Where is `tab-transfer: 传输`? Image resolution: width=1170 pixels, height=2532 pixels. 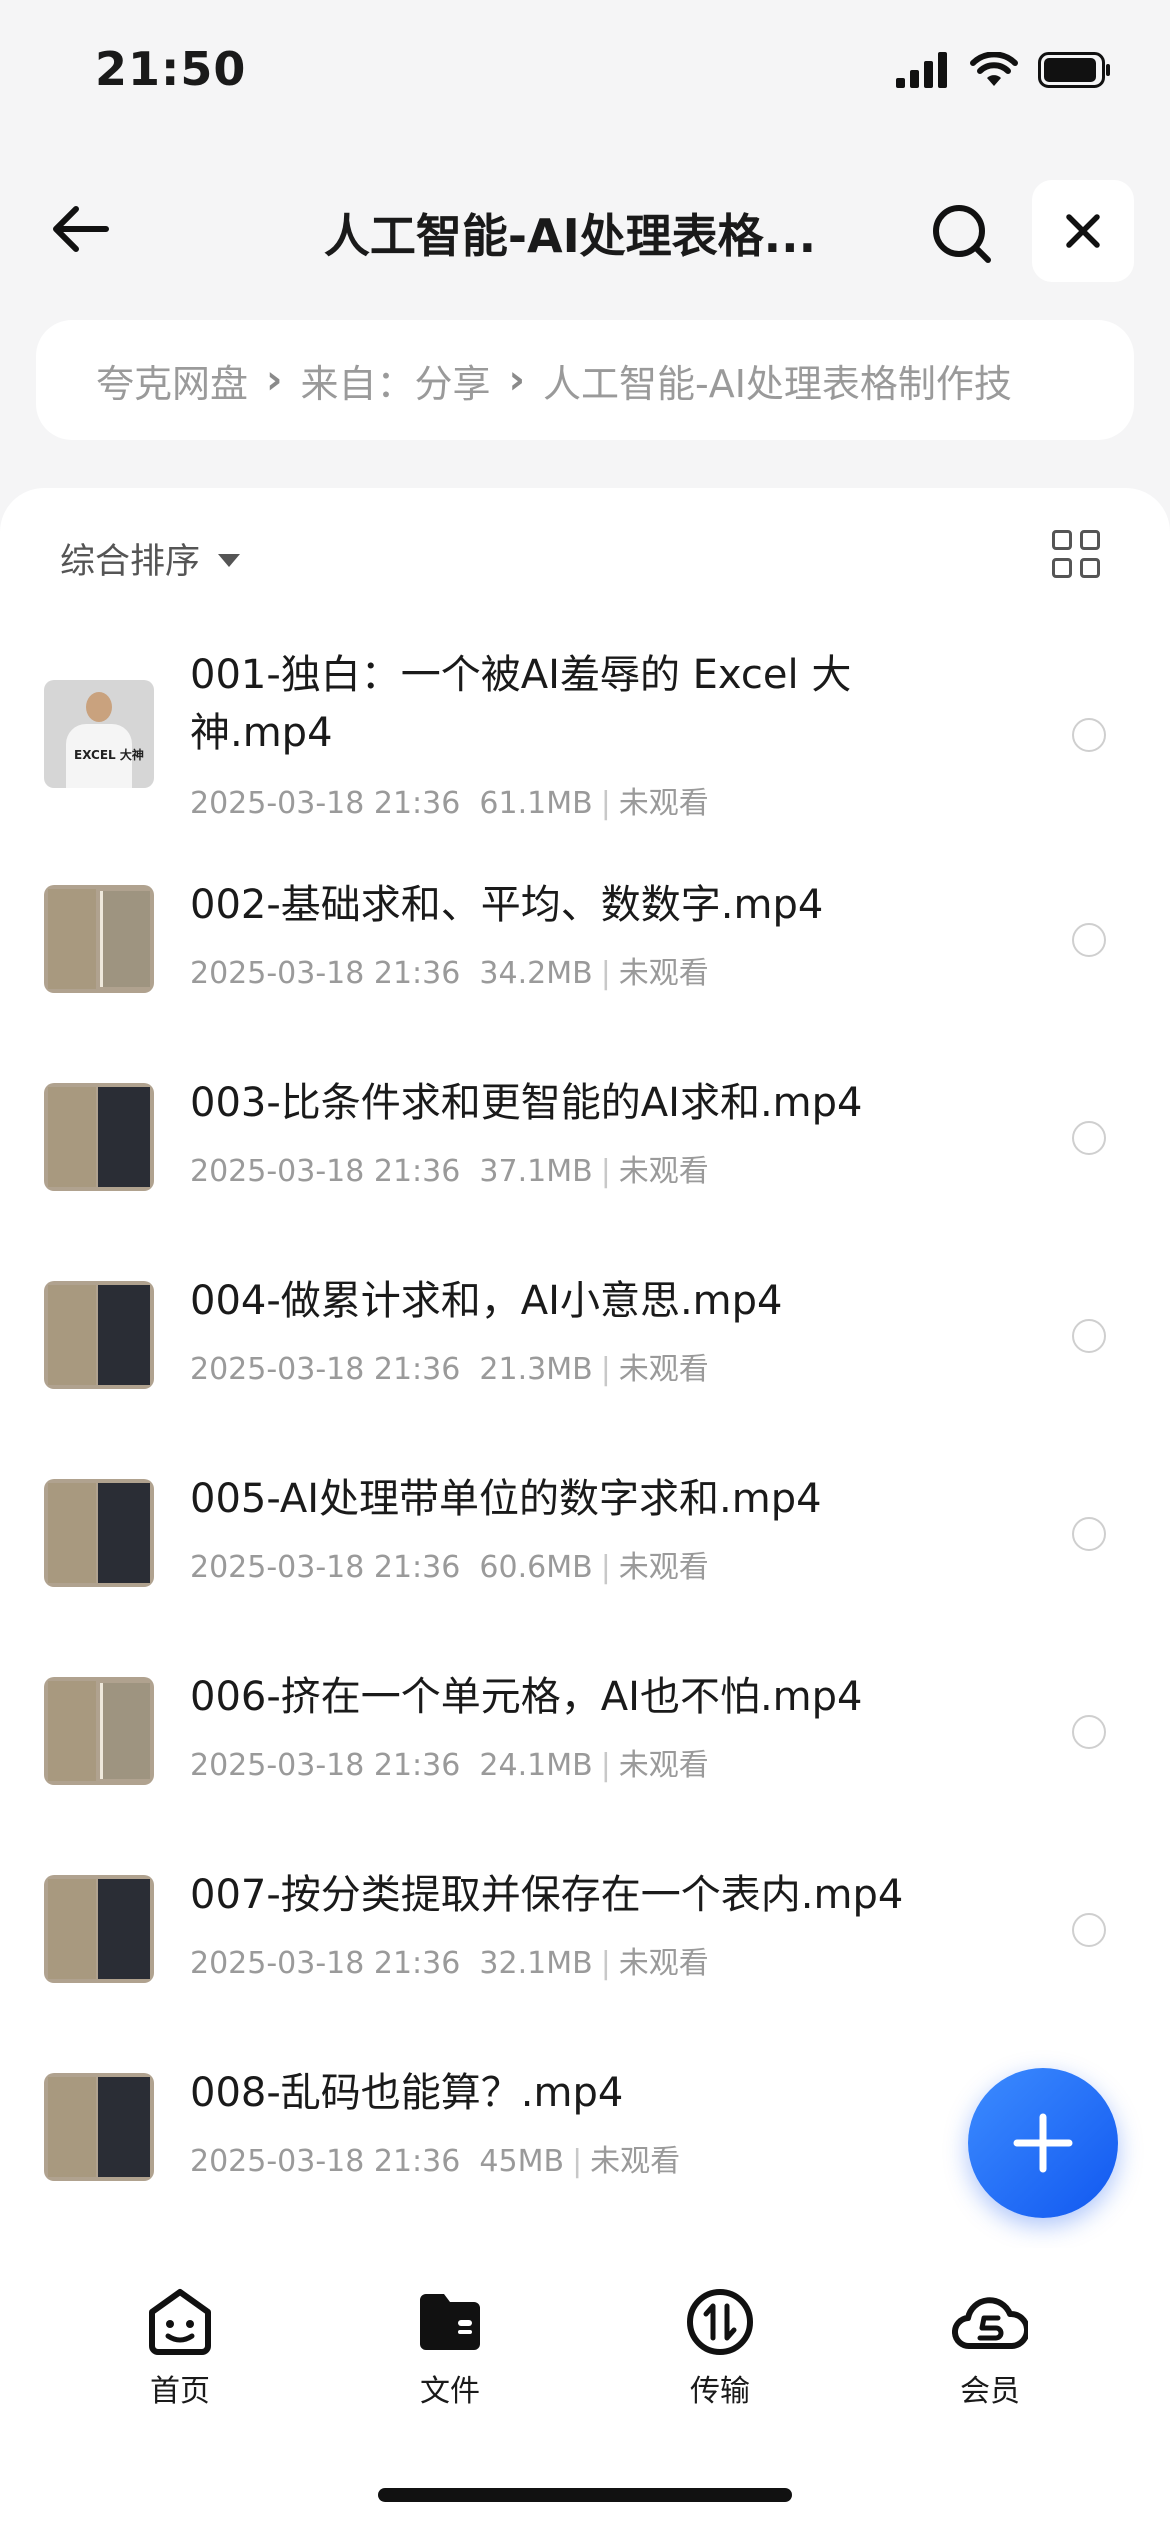 tab-transfer: 传输 is located at coordinates (720, 2348).